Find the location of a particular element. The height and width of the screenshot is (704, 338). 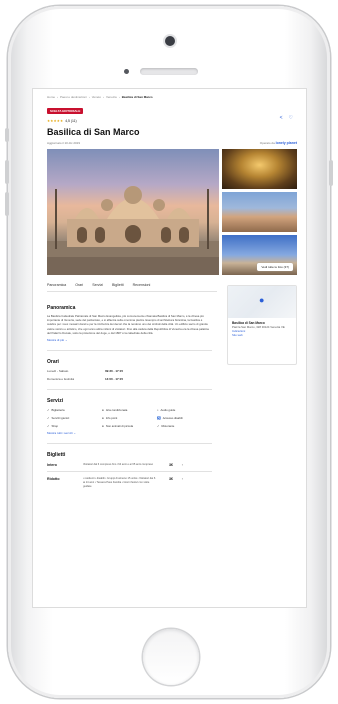

volume-down-button is located at coordinates (7, 204).